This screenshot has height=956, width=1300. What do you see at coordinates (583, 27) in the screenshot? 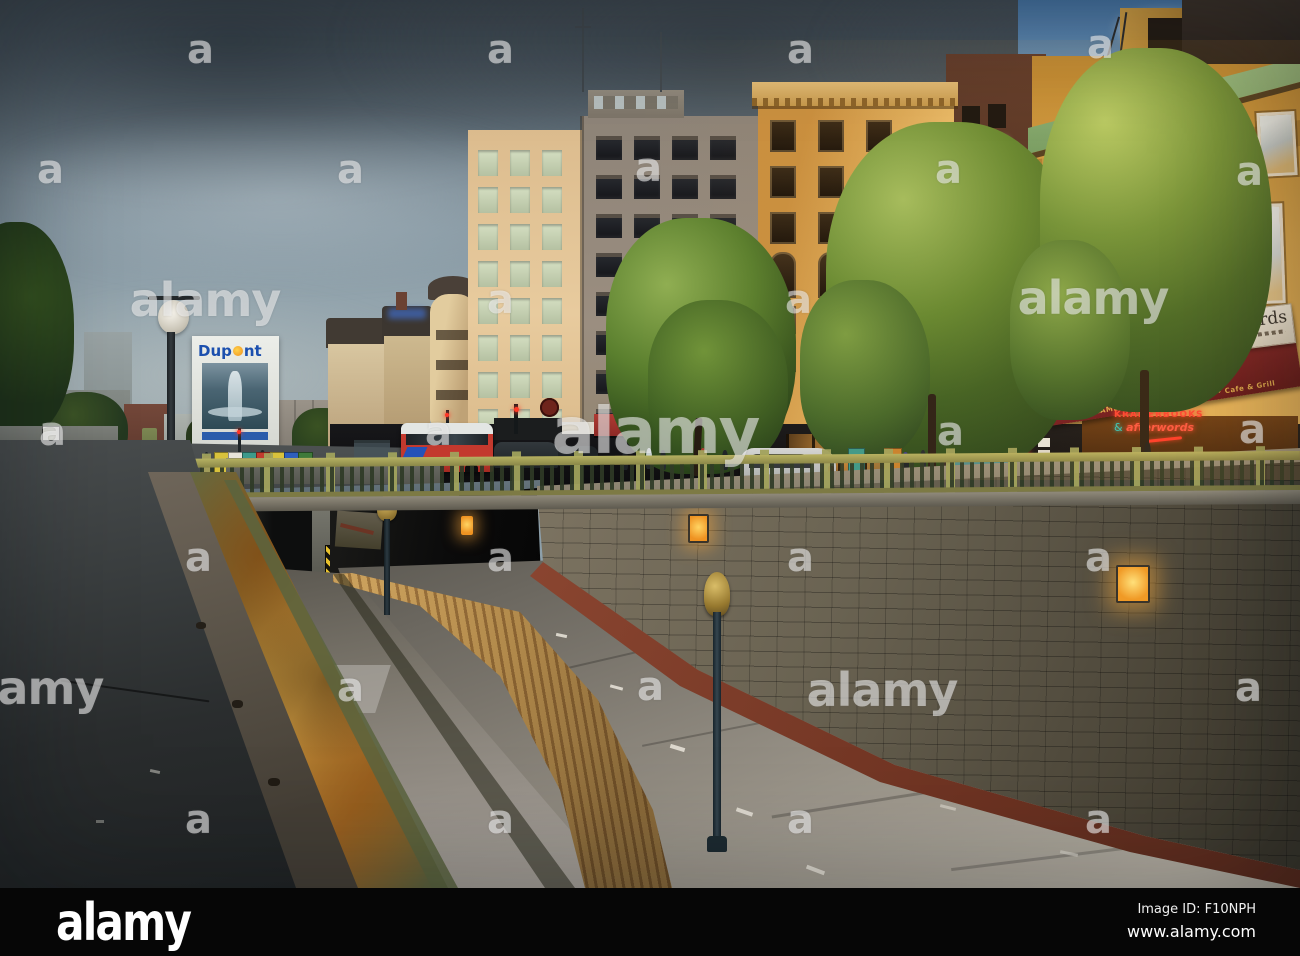
I see `antenna-crossbar` at bounding box center [583, 27].